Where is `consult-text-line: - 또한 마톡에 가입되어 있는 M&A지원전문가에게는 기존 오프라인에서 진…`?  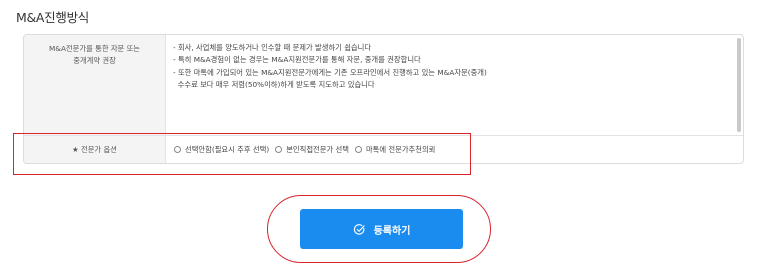
consult-text-line: - 또한 마톡에 가입되어 있는 M&A지원전문가에게는 기존 오프라인에서 진… is located at coordinates (330, 72).